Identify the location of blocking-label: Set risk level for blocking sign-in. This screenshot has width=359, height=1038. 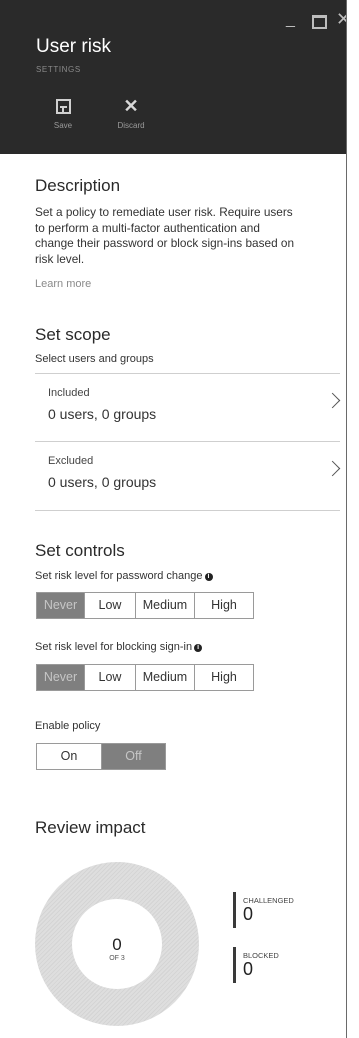
(114, 647).